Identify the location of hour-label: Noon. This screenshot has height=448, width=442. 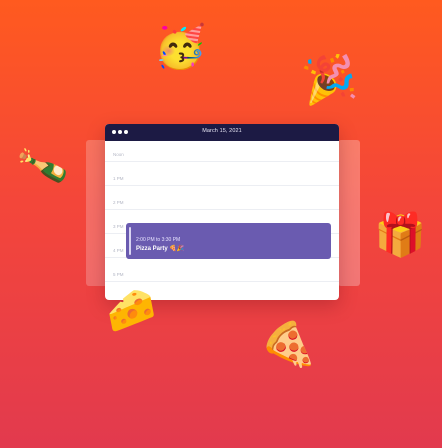
(118, 154).